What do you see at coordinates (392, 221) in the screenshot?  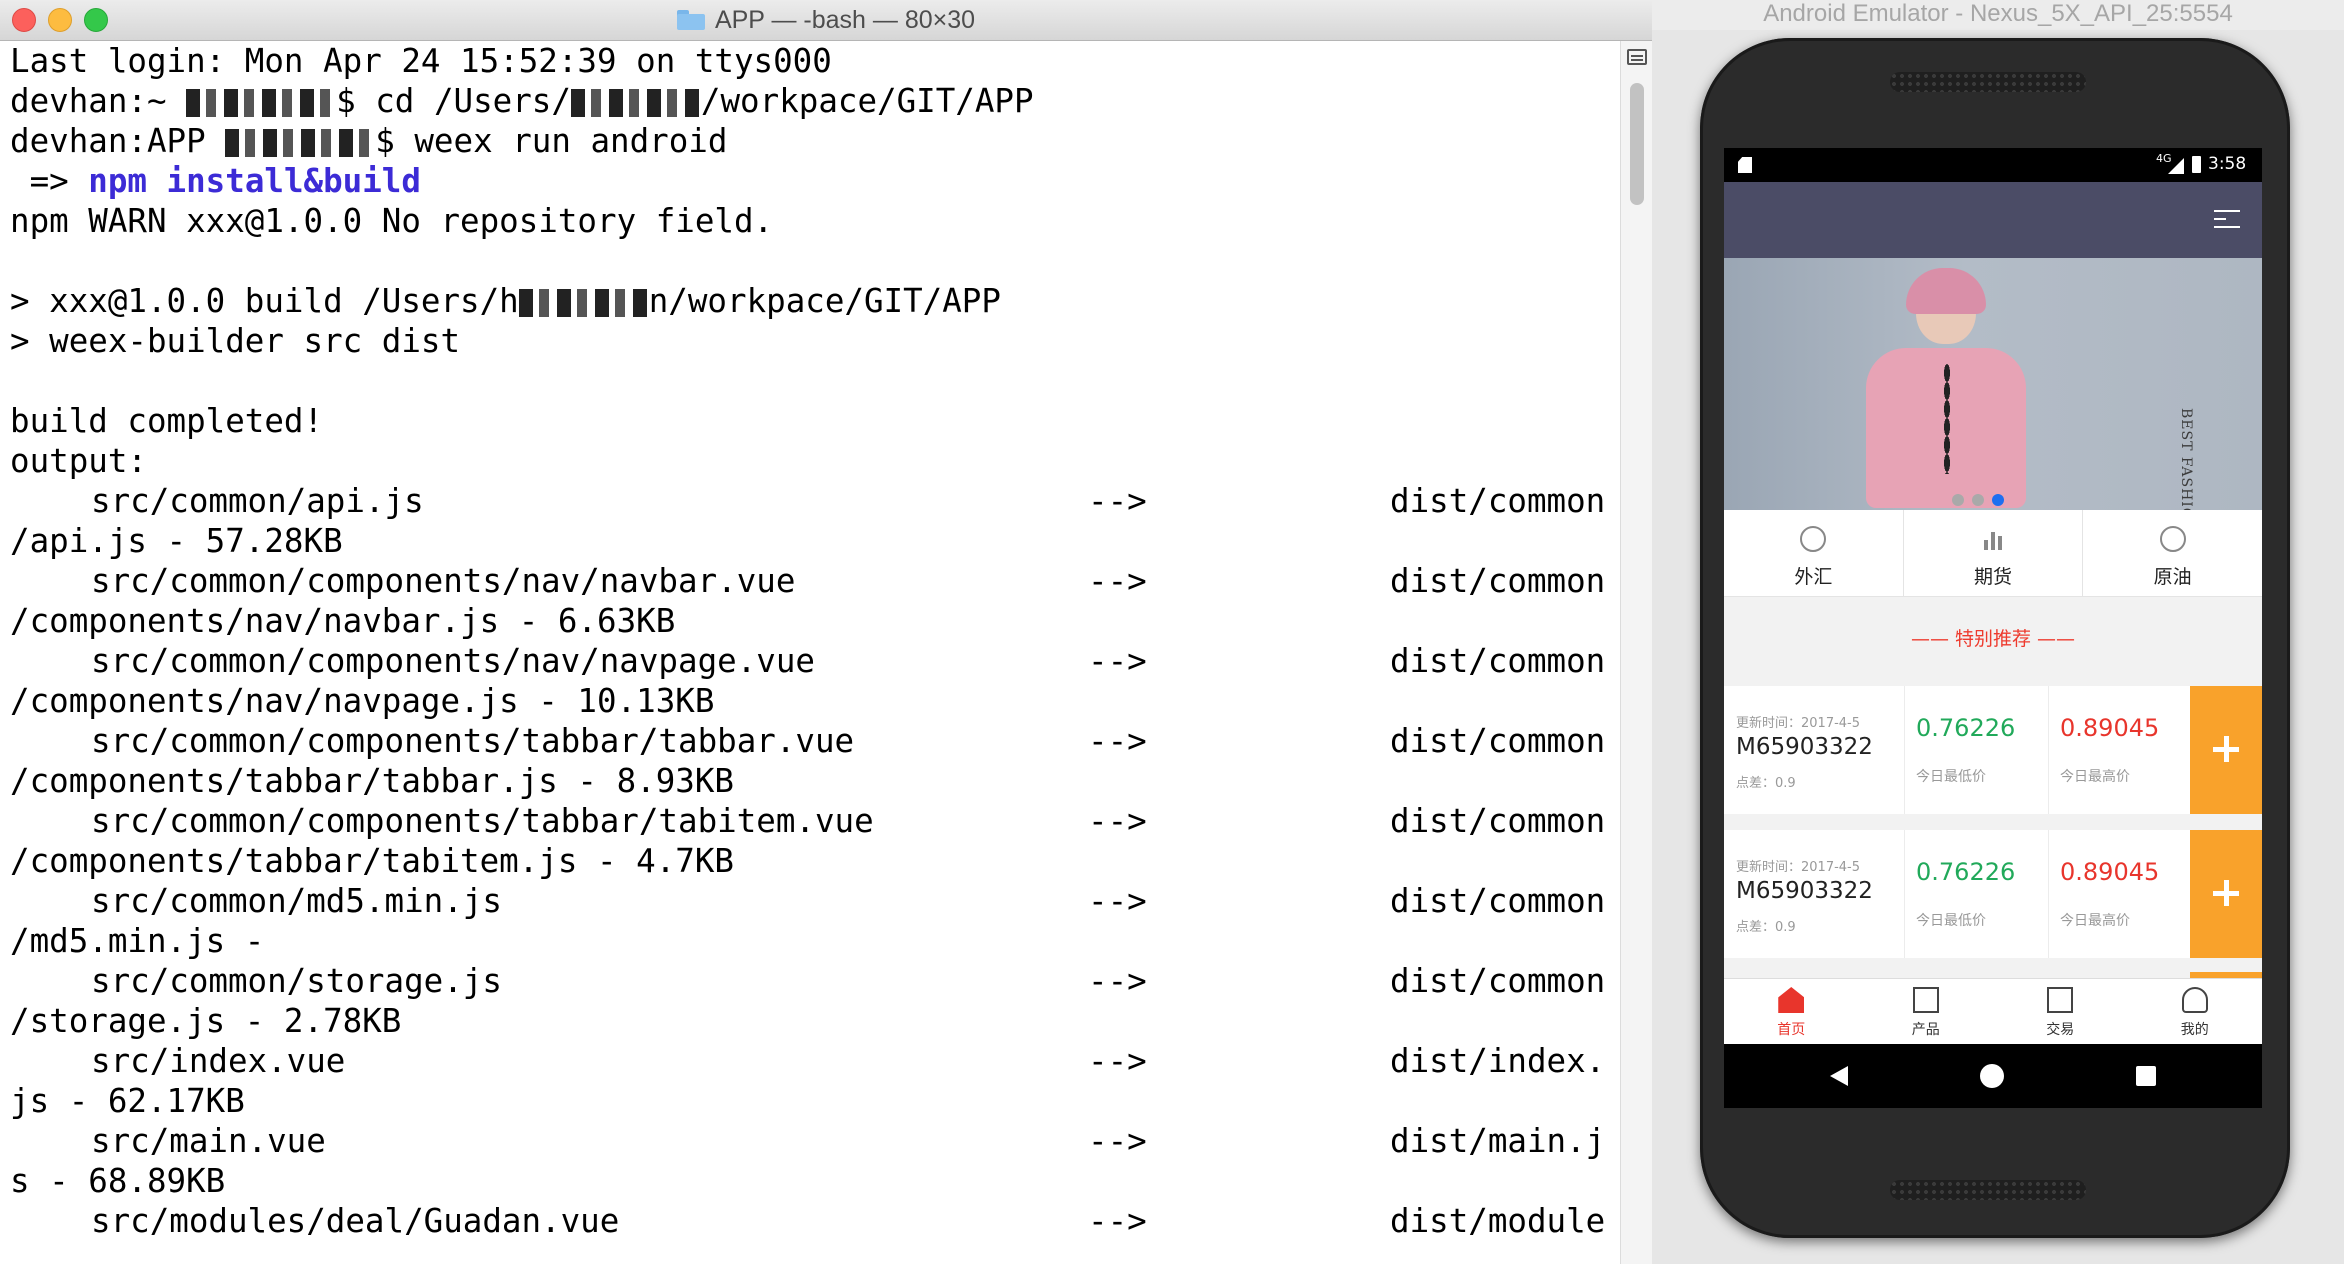 I see `terminal-line: npm WARN xxx@1.0.0 No repository field.` at bounding box center [392, 221].